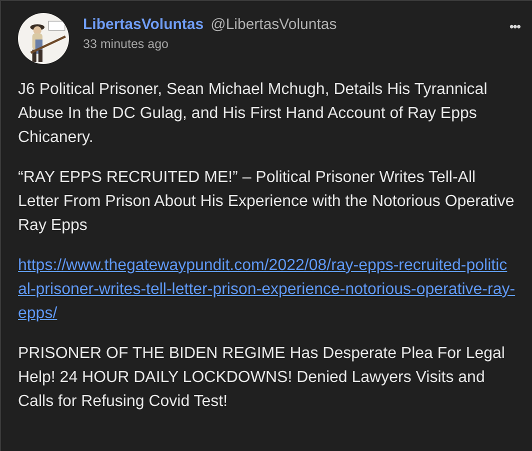  Describe the element at coordinates (126, 44) in the screenshot. I see `post-time: 33 minutes ago` at that location.